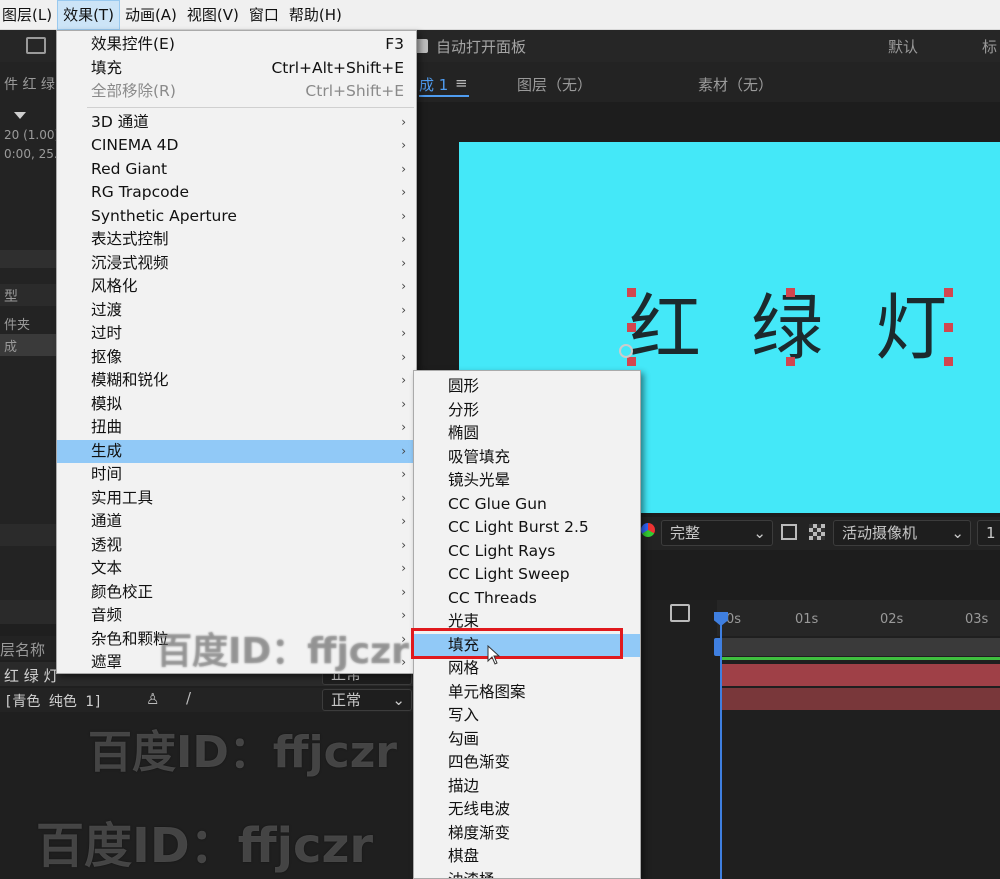  What do you see at coordinates (236, 428) in the screenshot?
I see `menu-item-distort: 扭曲 ›` at bounding box center [236, 428].